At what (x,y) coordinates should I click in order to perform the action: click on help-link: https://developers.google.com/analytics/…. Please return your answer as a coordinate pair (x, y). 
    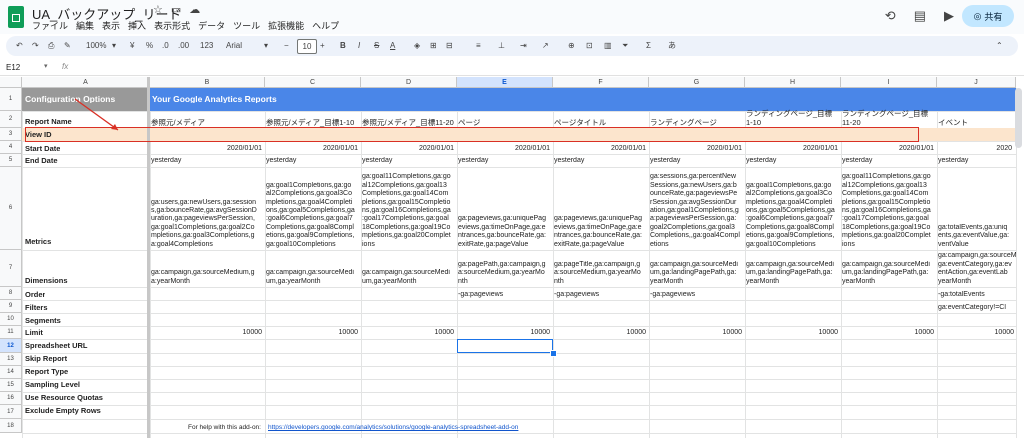
    Looking at the image, I should click on (393, 427).